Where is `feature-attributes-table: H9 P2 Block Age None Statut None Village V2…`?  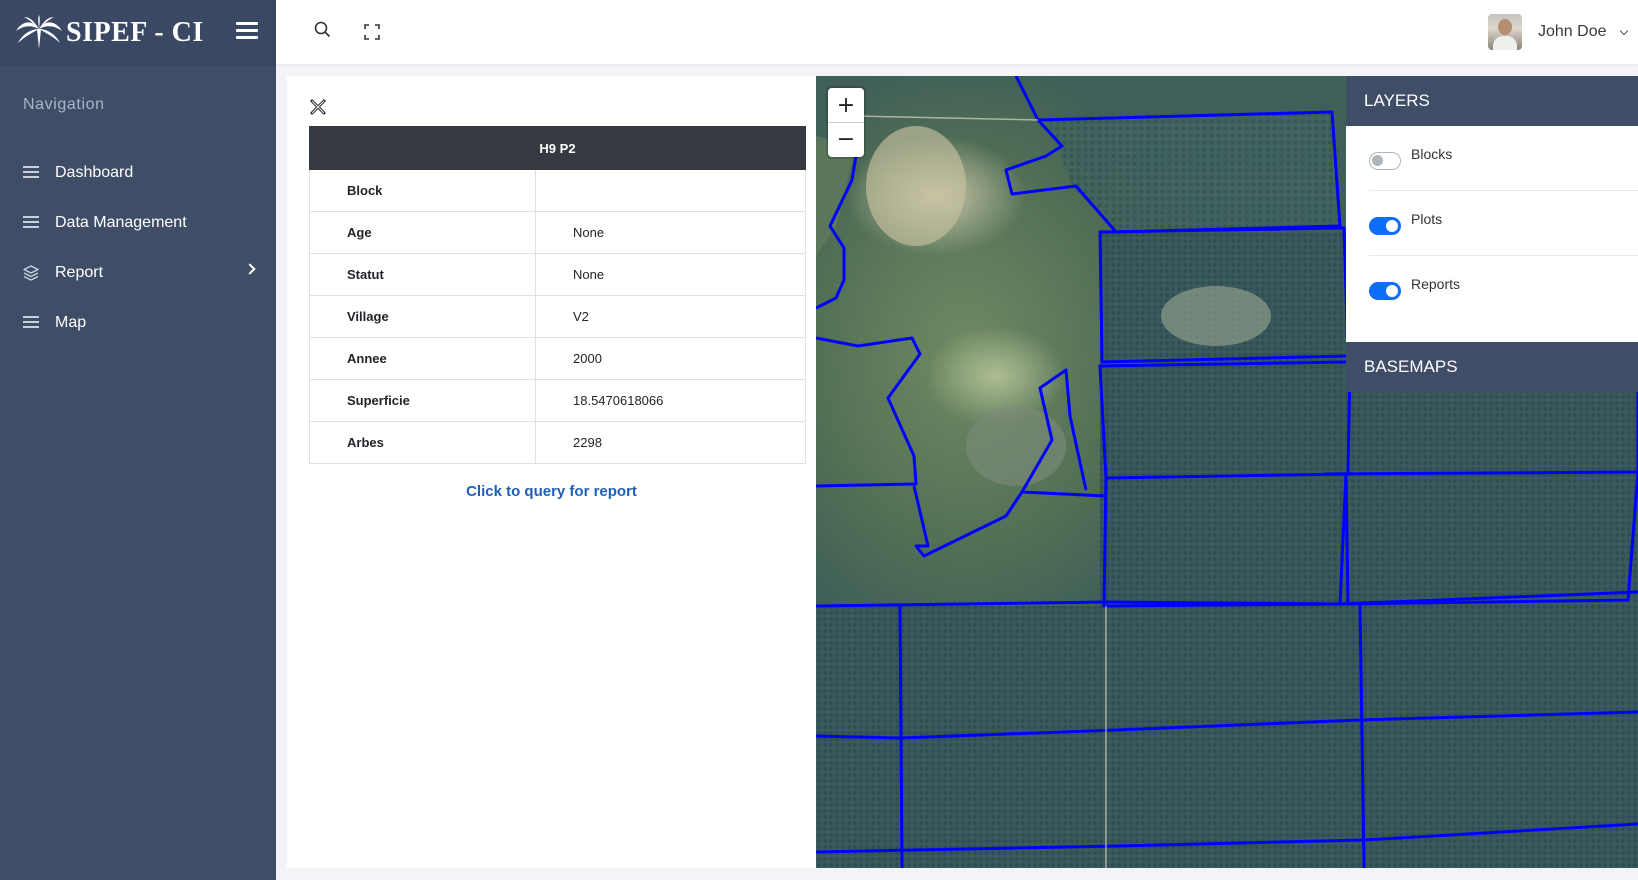 feature-attributes-table: H9 P2 Block Age None Statut None Village V2… is located at coordinates (557, 295).